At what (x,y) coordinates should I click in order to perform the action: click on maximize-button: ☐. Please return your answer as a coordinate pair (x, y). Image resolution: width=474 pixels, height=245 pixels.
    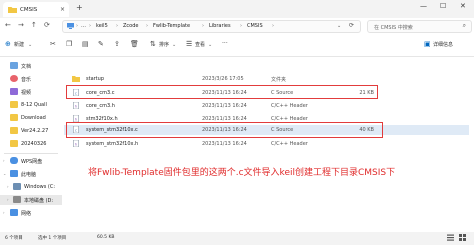
    Looking at the image, I should click on (443, 6).